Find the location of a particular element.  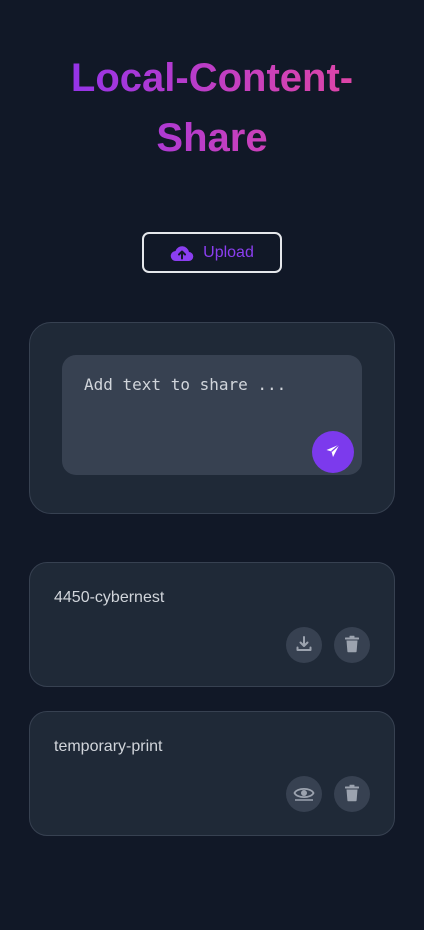

shared-item-name: temporary-print is located at coordinates (108, 746).